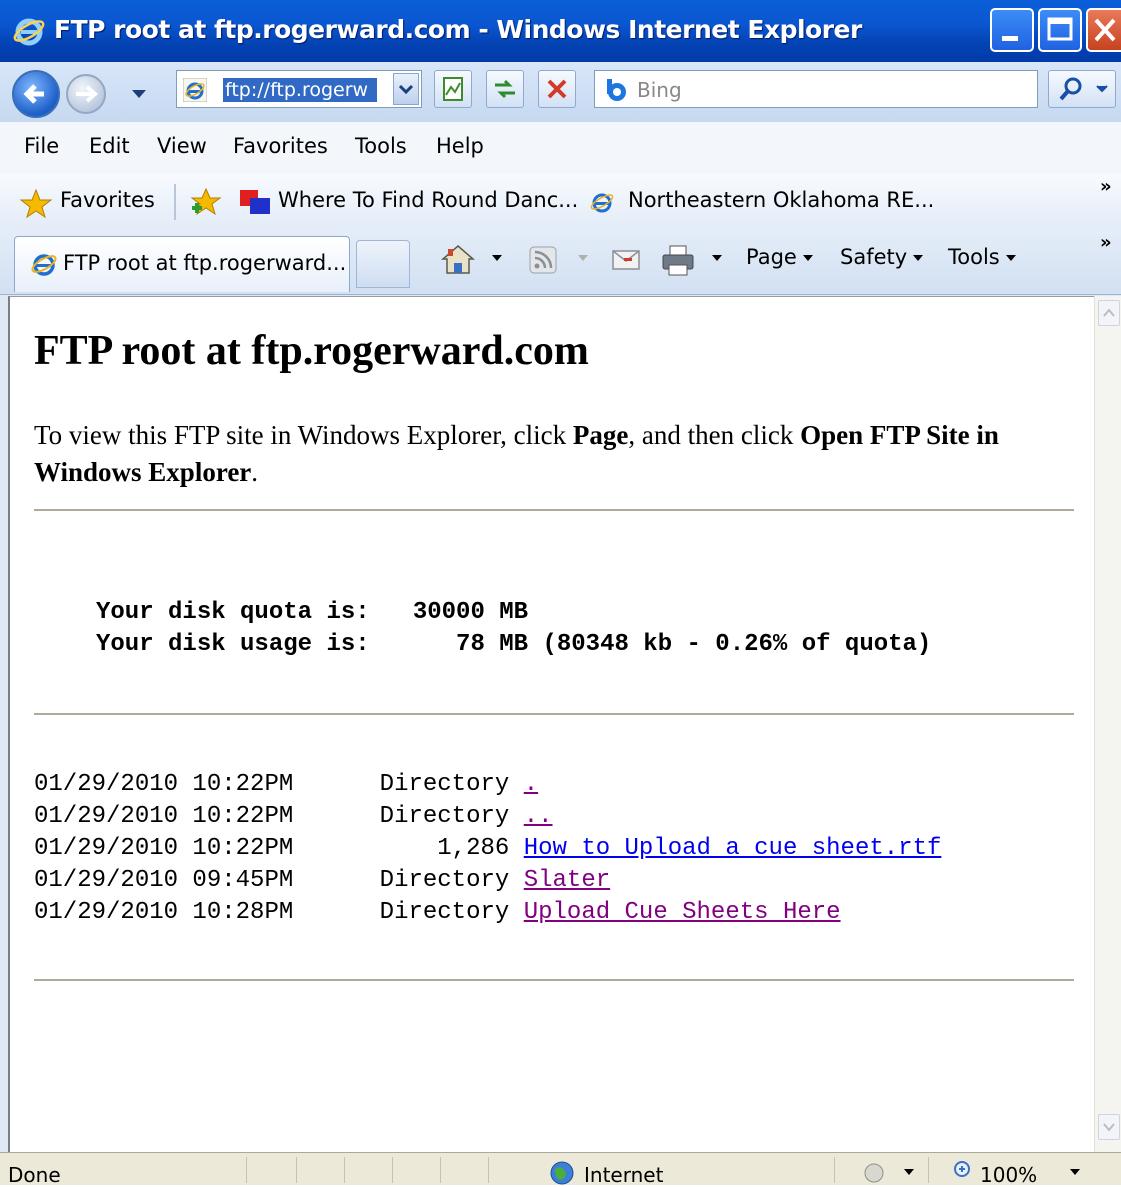  What do you see at coordinates (458, 259) in the screenshot?
I see `home-icon` at bounding box center [458, 259].